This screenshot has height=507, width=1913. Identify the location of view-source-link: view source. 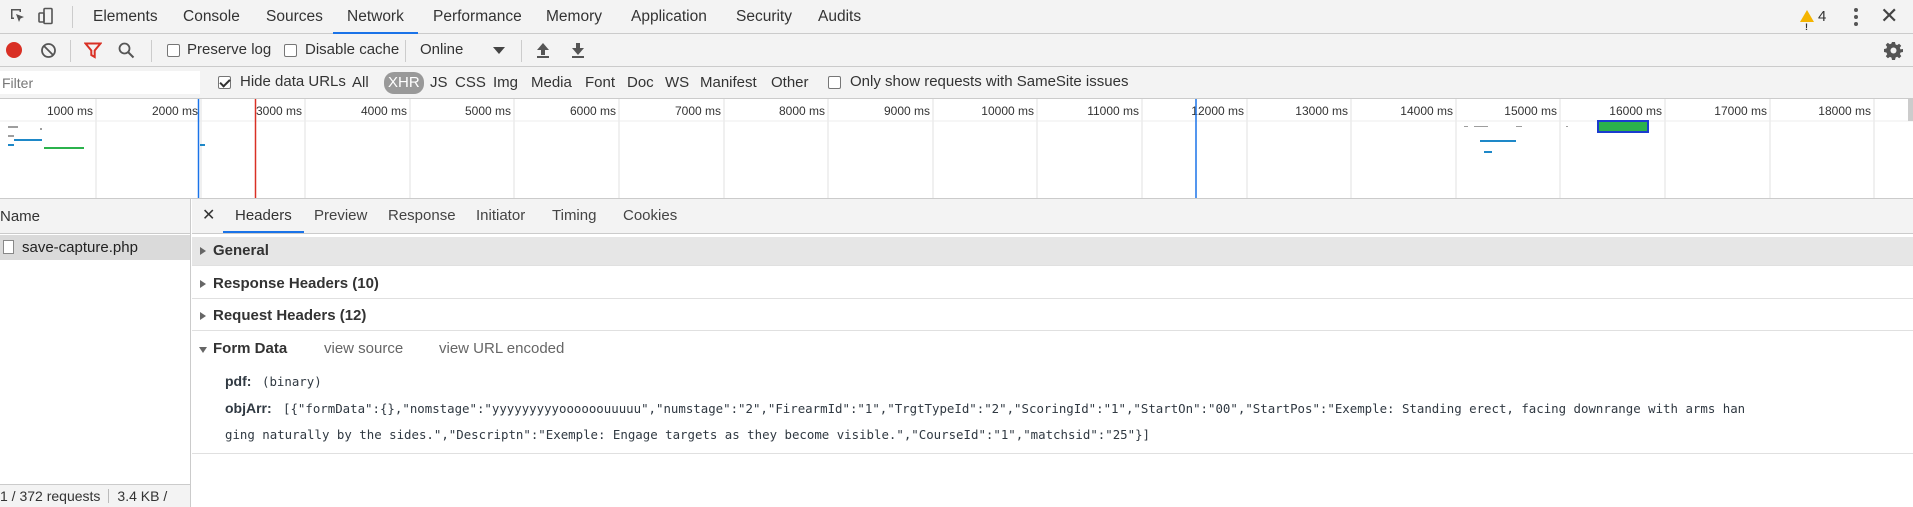
(363, 349).